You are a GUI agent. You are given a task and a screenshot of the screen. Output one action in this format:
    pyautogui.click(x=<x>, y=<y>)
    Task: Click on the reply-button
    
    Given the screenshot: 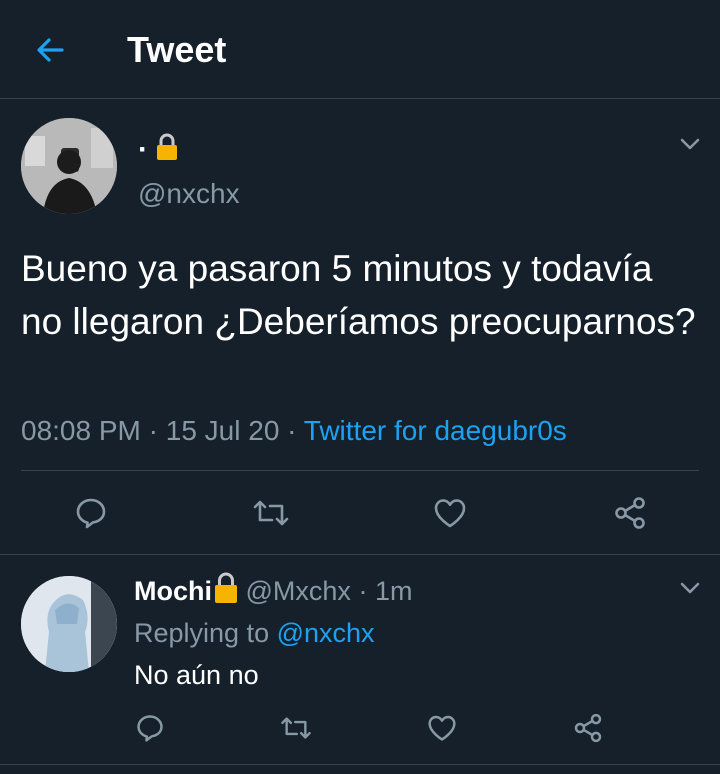 What is the action you would take?
    pyautogui.click(x=91, y=513)
    